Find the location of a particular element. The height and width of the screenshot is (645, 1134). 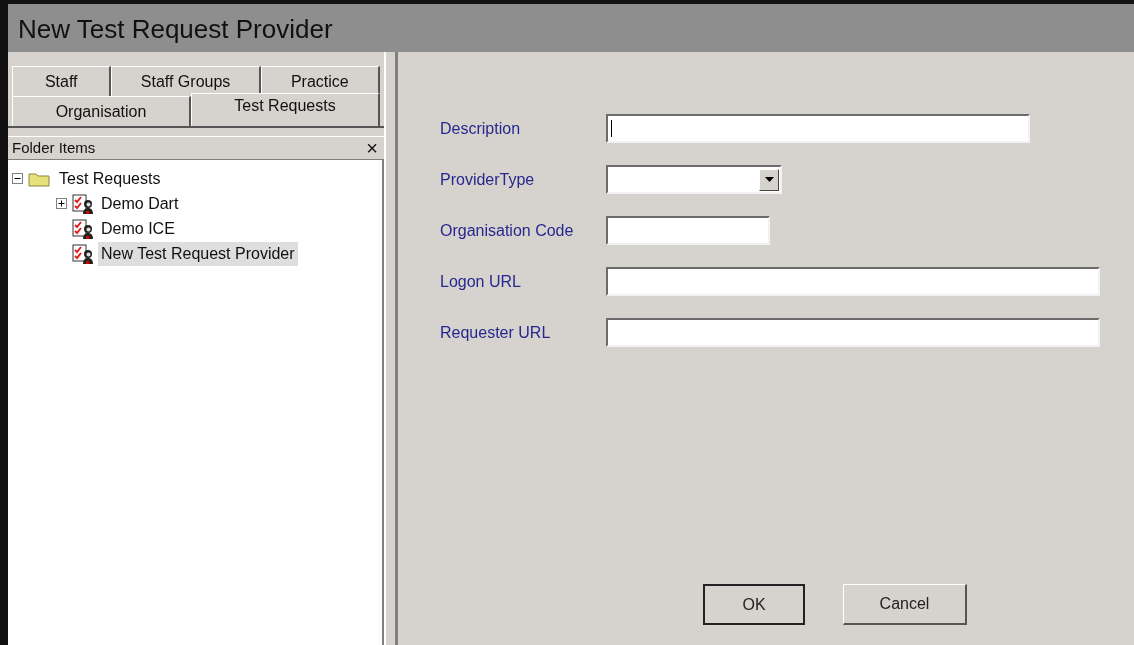

field-label: Description is located at coordinates (481, 128).